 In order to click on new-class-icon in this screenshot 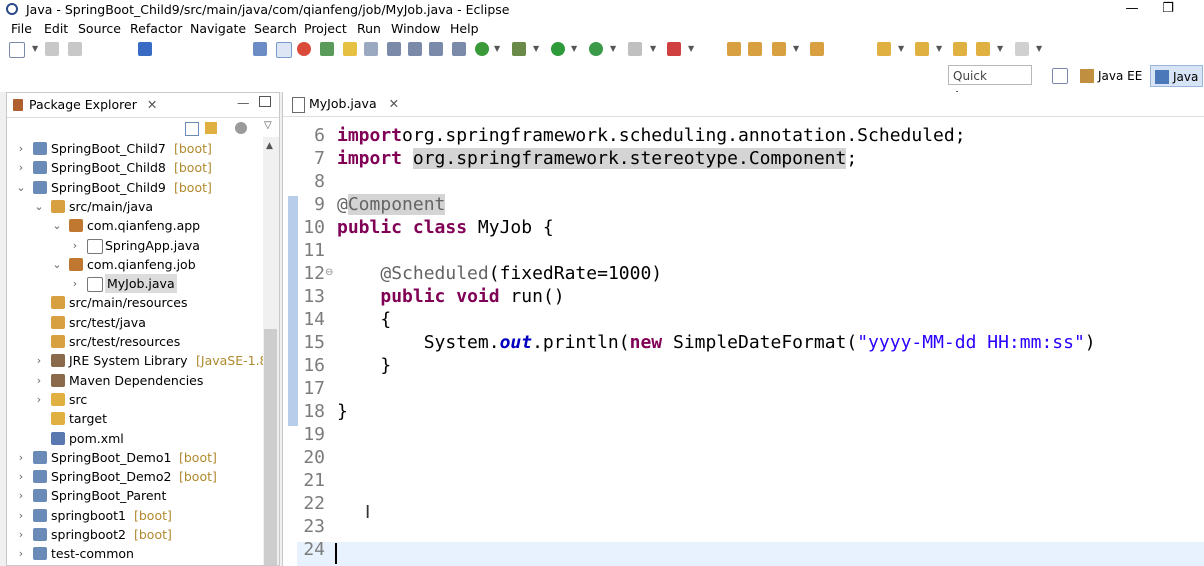, I will do `click(779, 49)`.